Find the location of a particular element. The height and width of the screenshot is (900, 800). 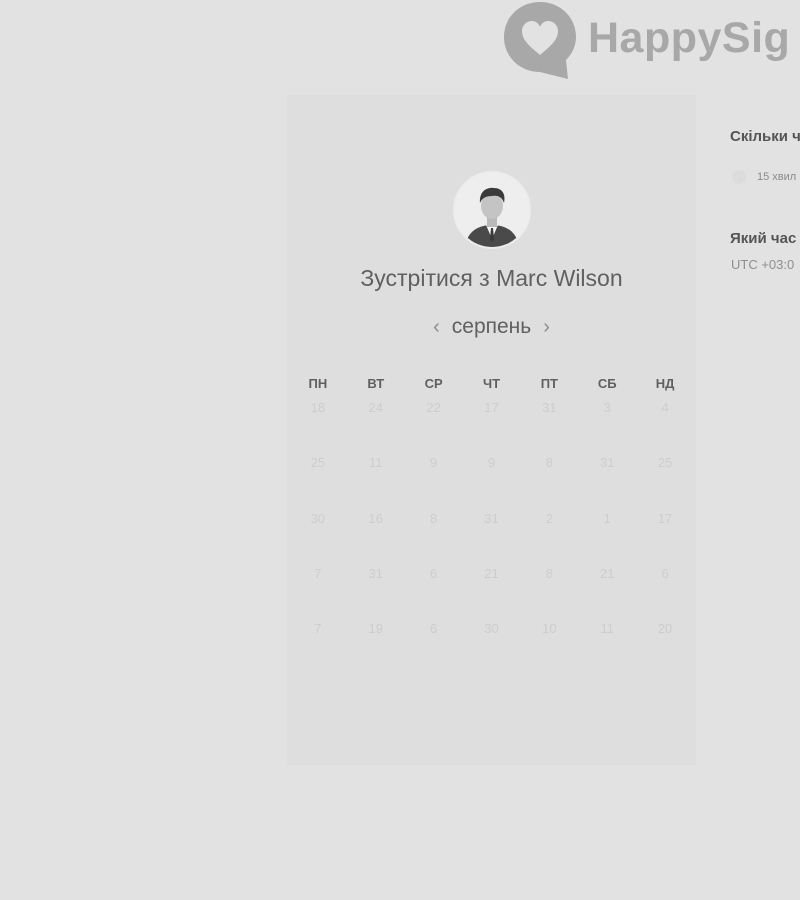

calendar-day: 3 is located at coordinates (607, 407).